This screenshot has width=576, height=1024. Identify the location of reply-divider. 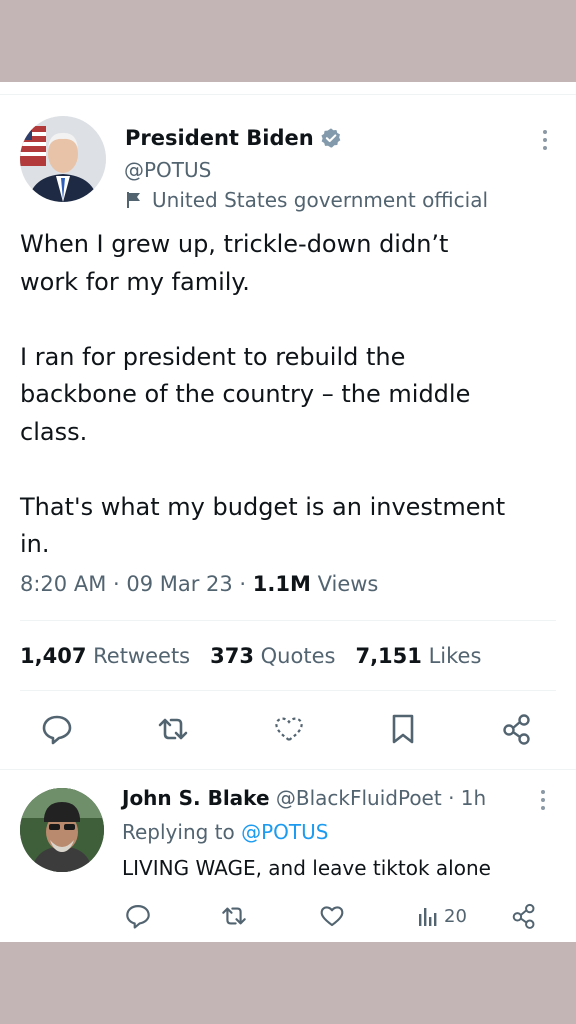
(288, 769).